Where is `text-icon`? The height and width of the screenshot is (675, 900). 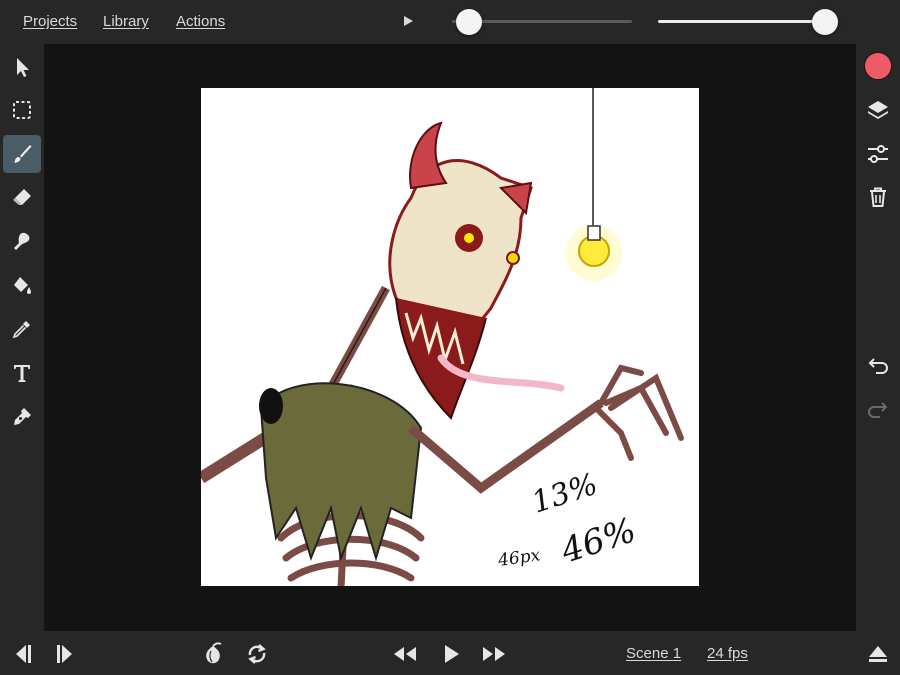
text-icon is located at coordinates (22, 373).